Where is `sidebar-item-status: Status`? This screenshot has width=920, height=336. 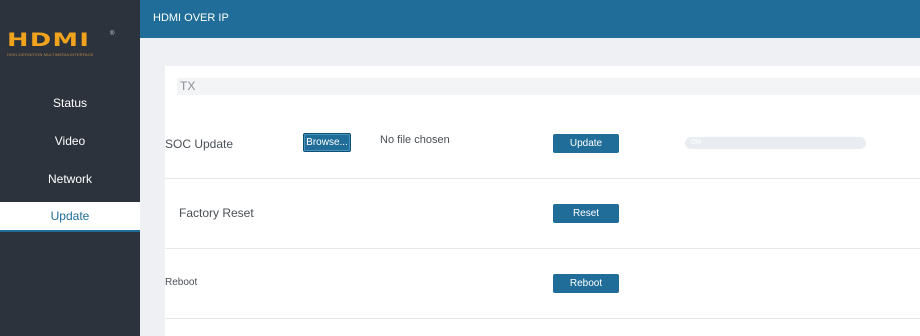
sidebar-item-status: Status is located at coordinates (70, 103).